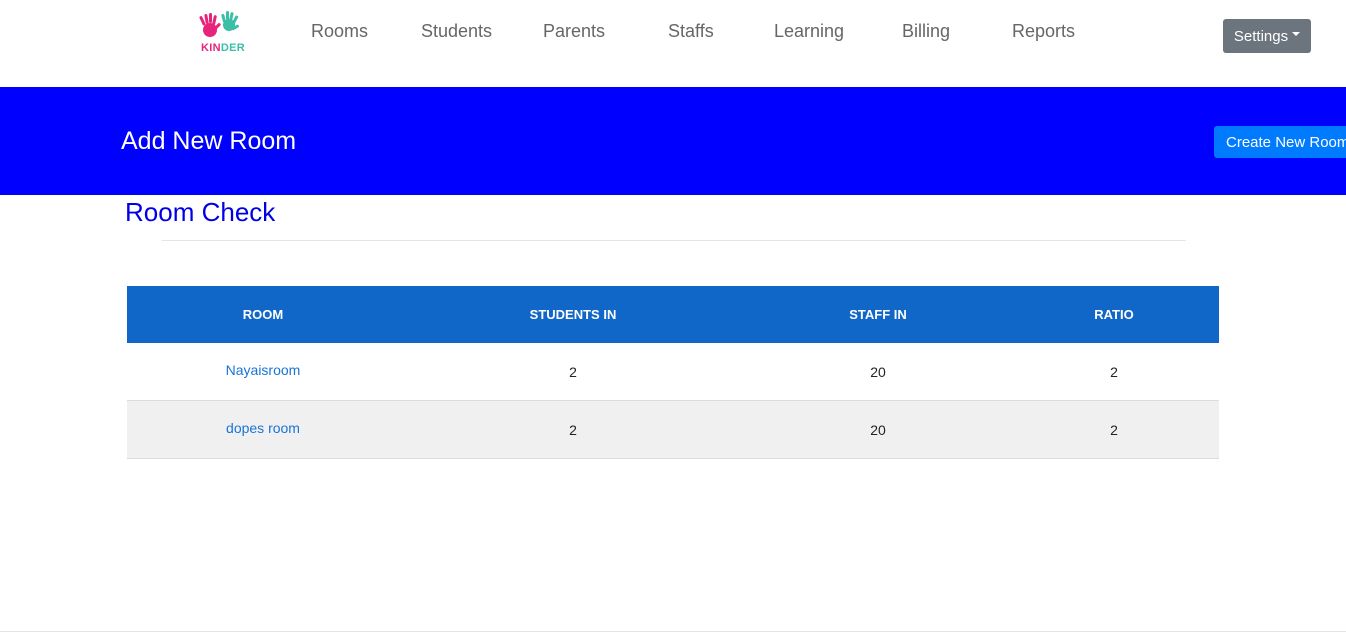 This screenshot has height=634, width=1346. I want to click on footer-divider, so click(673, 631).